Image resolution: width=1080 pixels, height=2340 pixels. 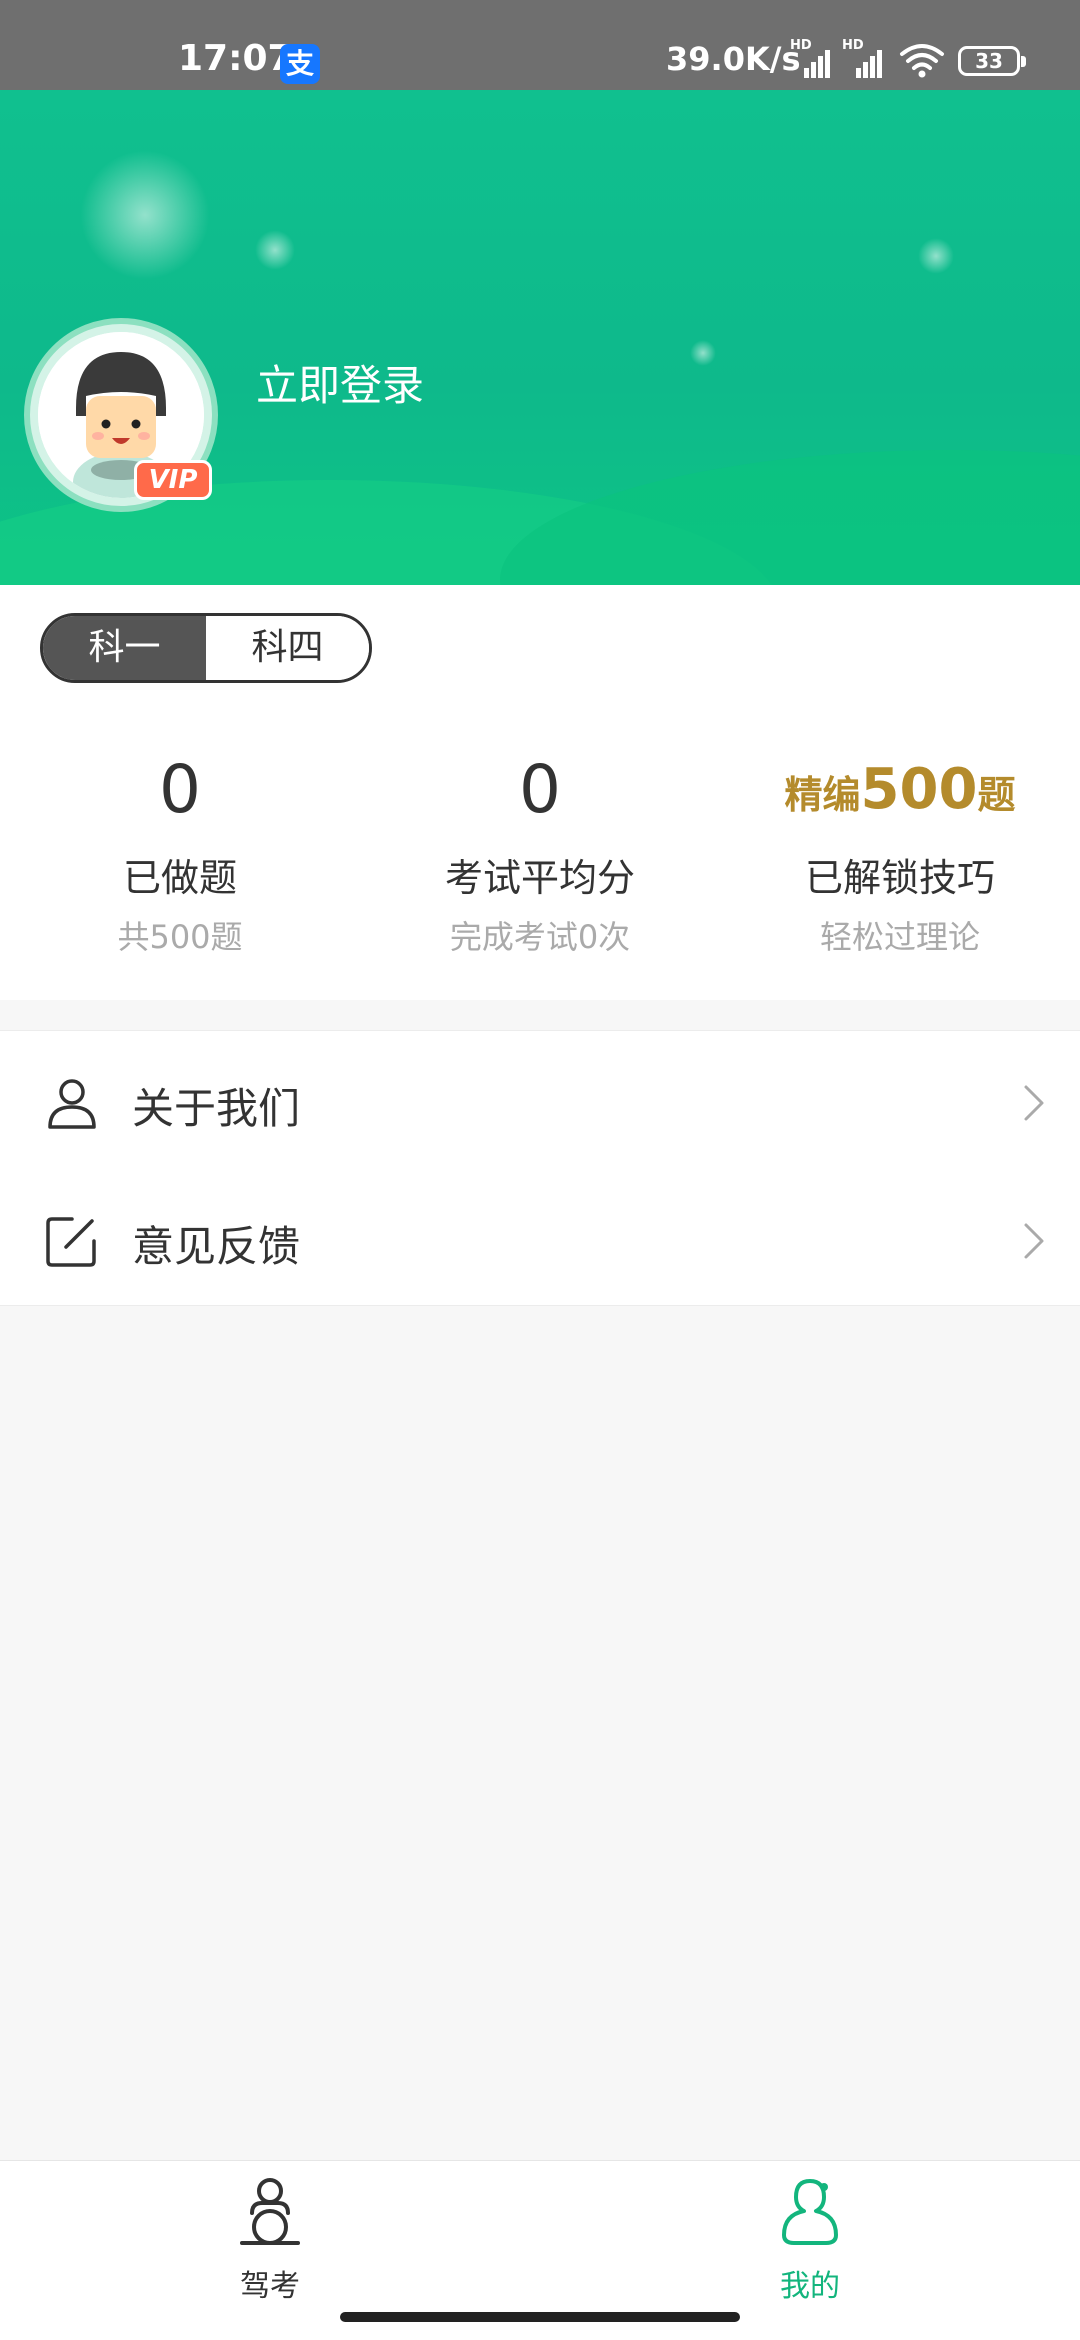 What do you see at coordinates (919, 789) in the screenshot?
I see `stat-tips-value: 500` at bounding box center [919, 789].